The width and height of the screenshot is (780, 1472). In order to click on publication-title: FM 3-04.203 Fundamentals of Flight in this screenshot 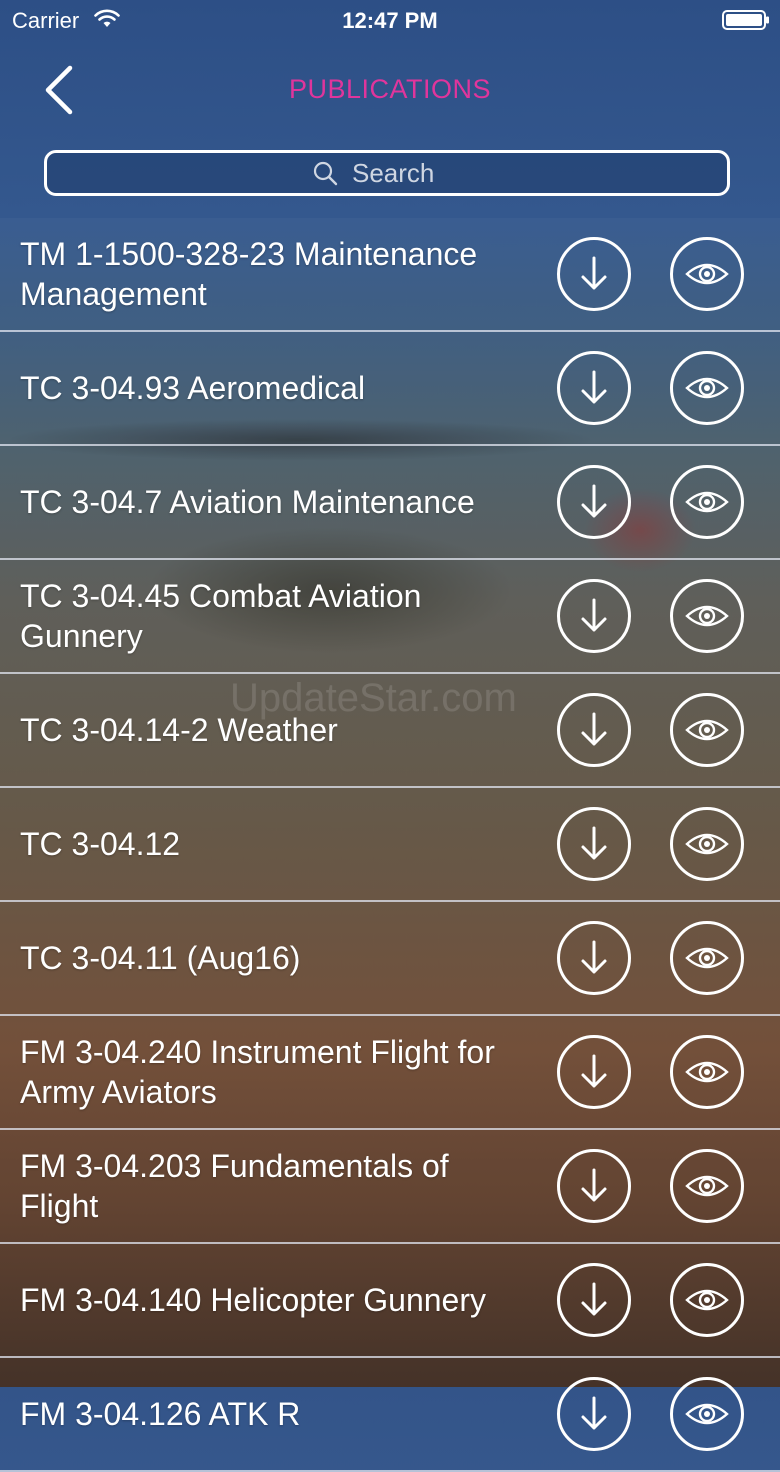, I will do `click(234, 1186)`.